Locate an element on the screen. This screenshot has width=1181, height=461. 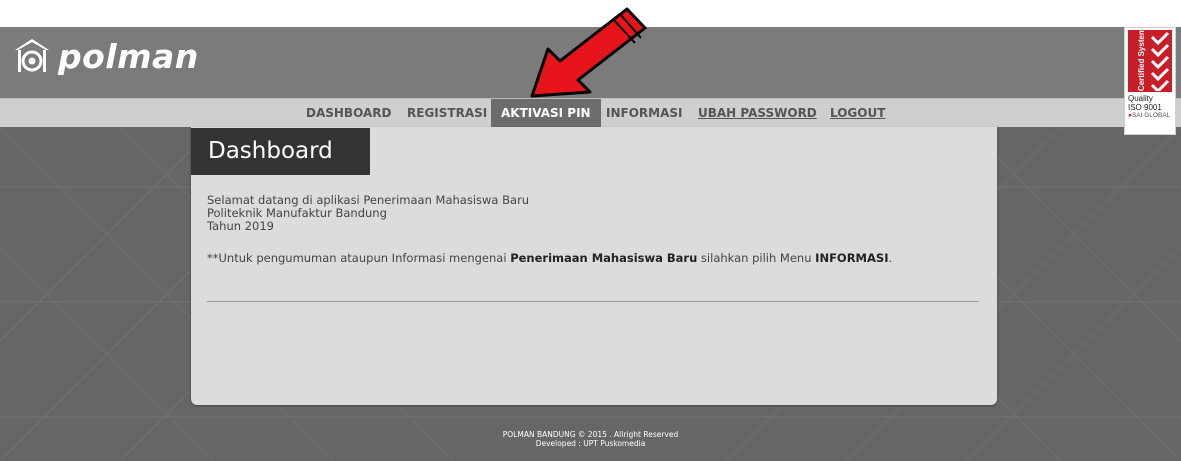
iso-9001: ISO 9001 is located at coordinates (1145, 107).